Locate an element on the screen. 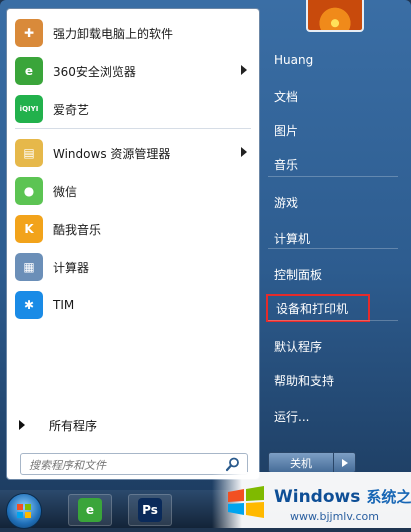  uninstall-box-icon: ✚ is located at coordinates (29, 33).